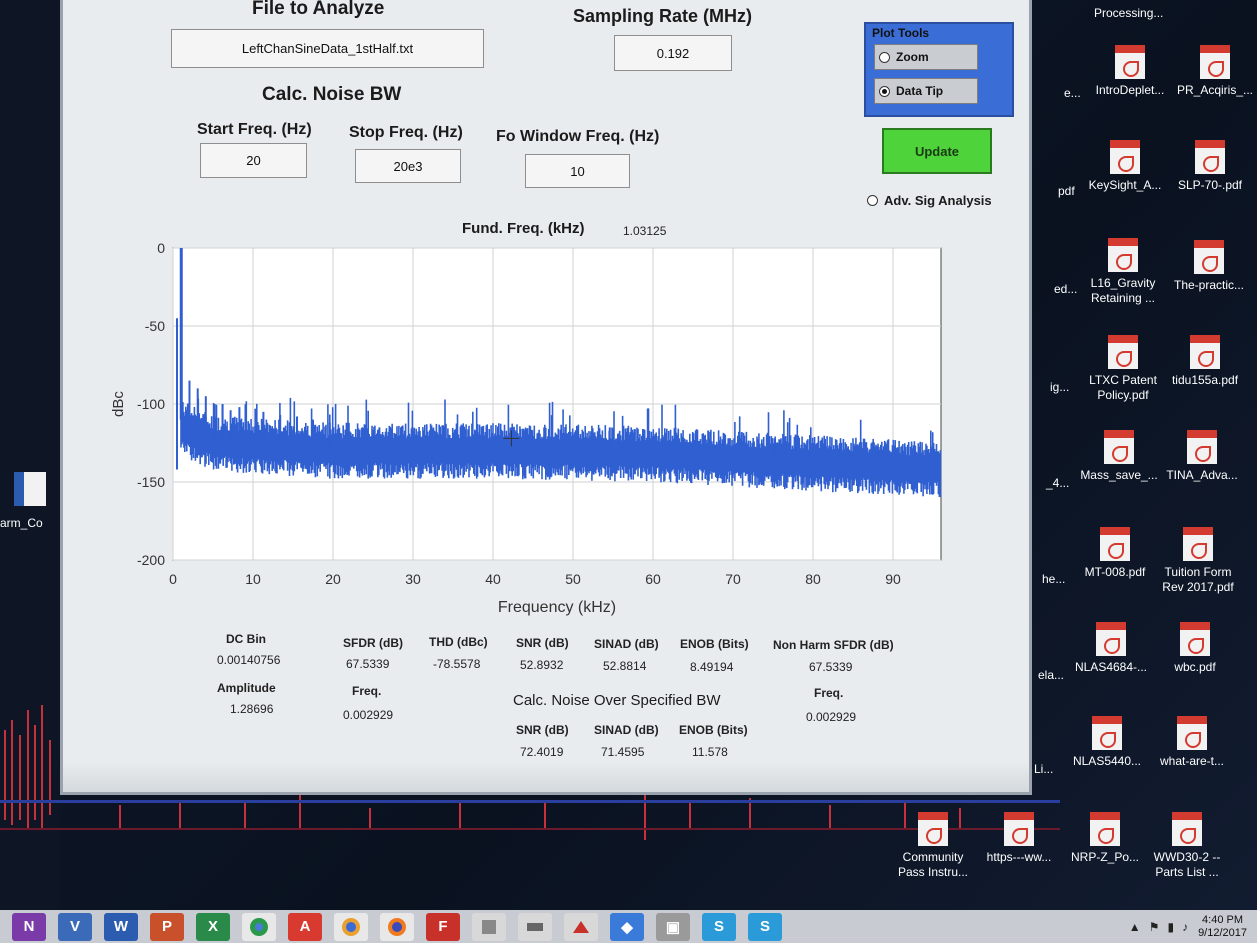 This screenshot has height=943, width=1257. Describe the element at coordinates (458, 642) in the screenshot. I see `thd-label: THD (dBc)` at that location.